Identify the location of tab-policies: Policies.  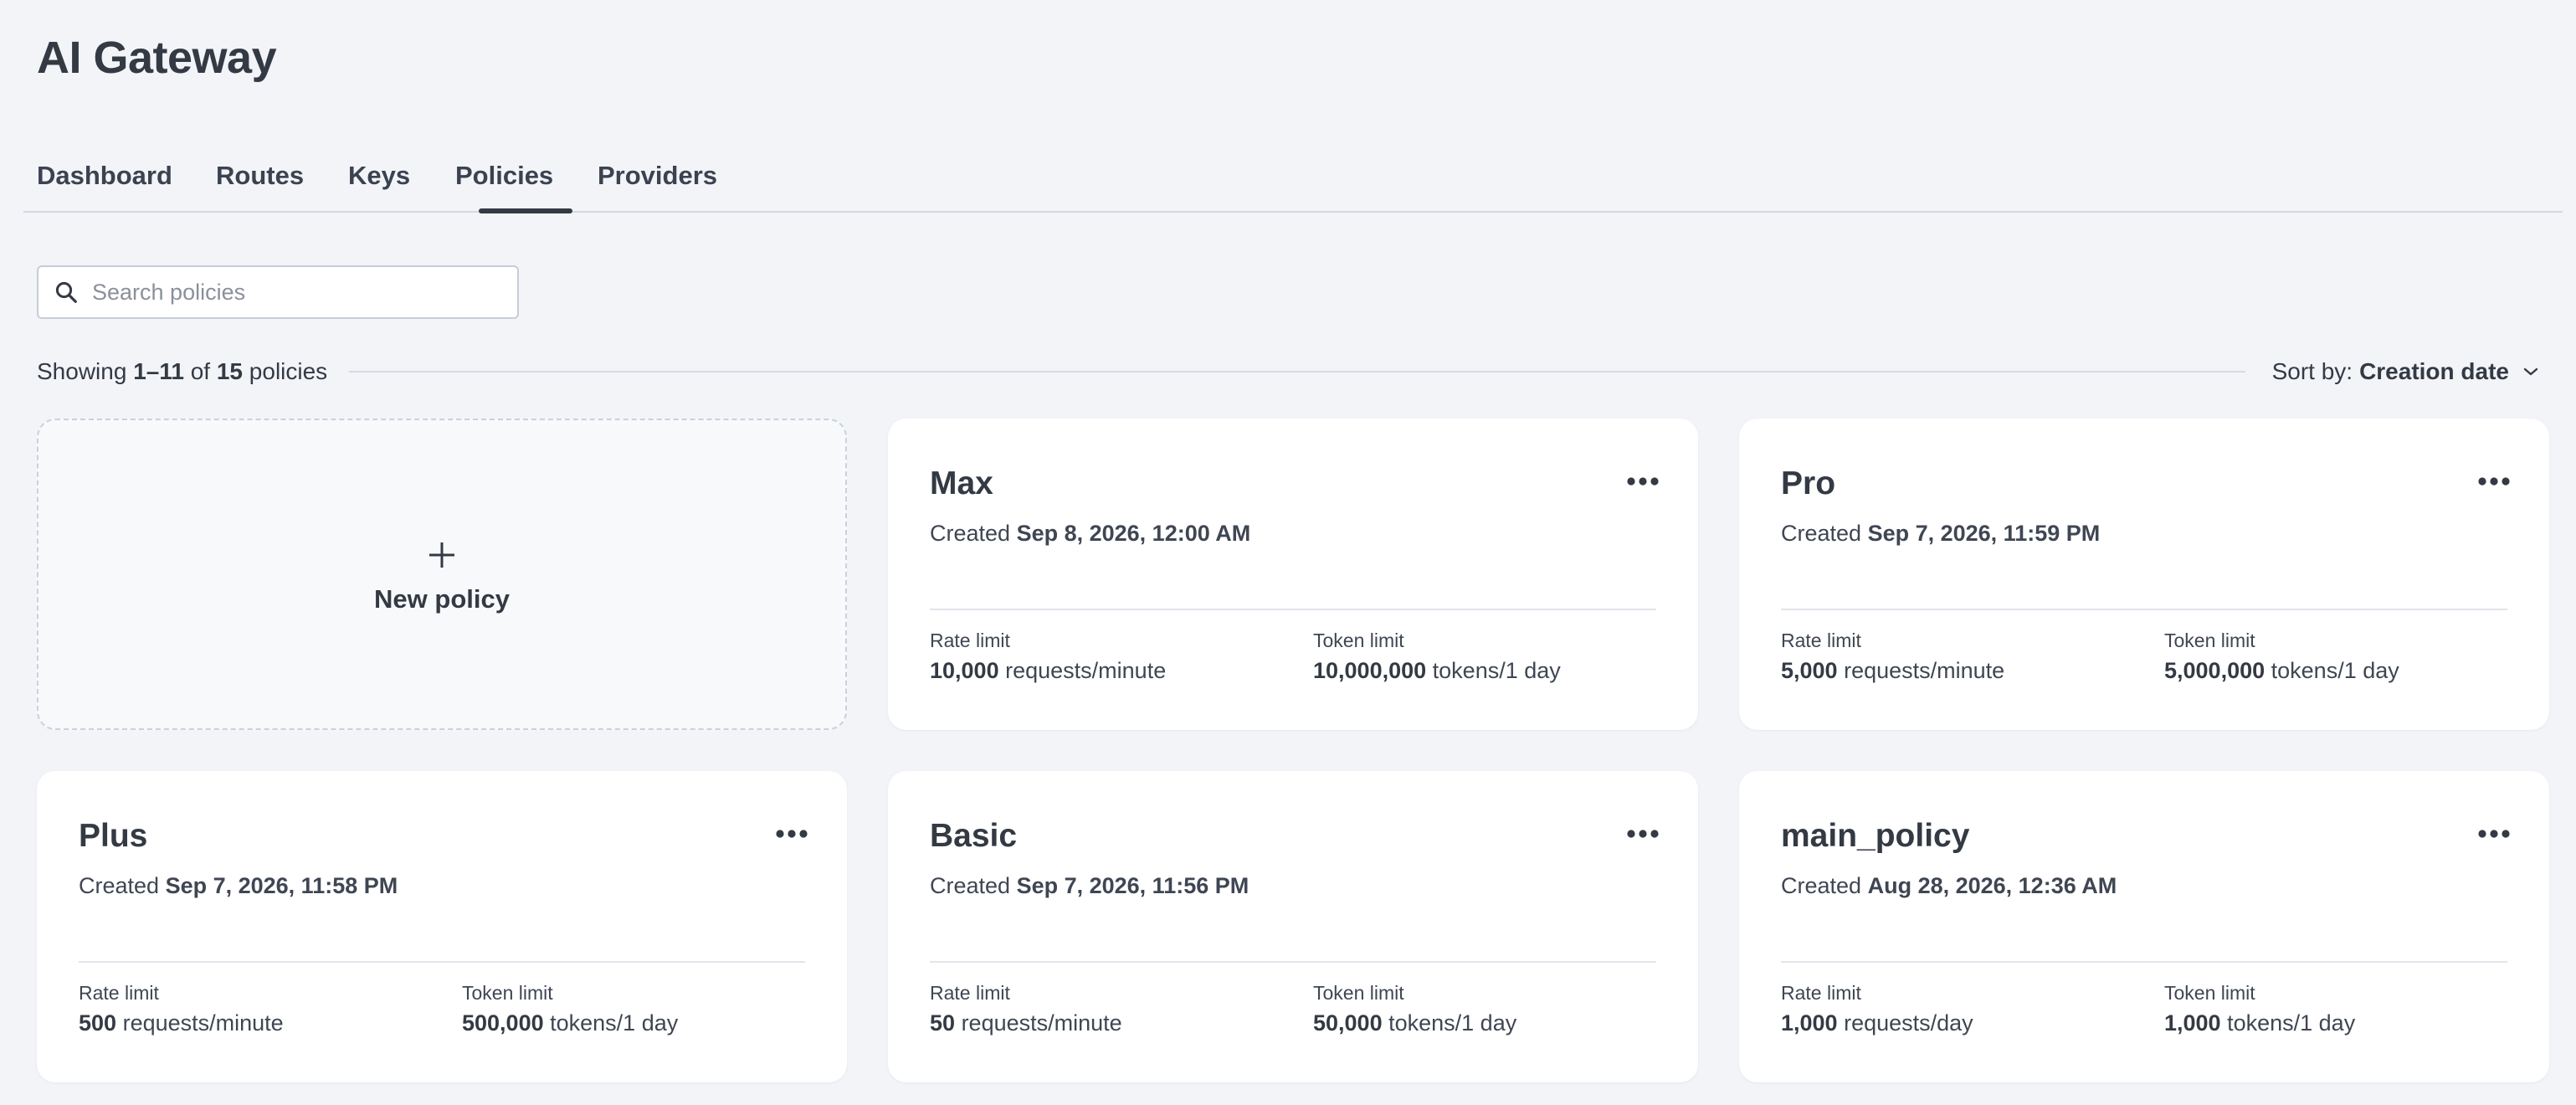
(504, 176).